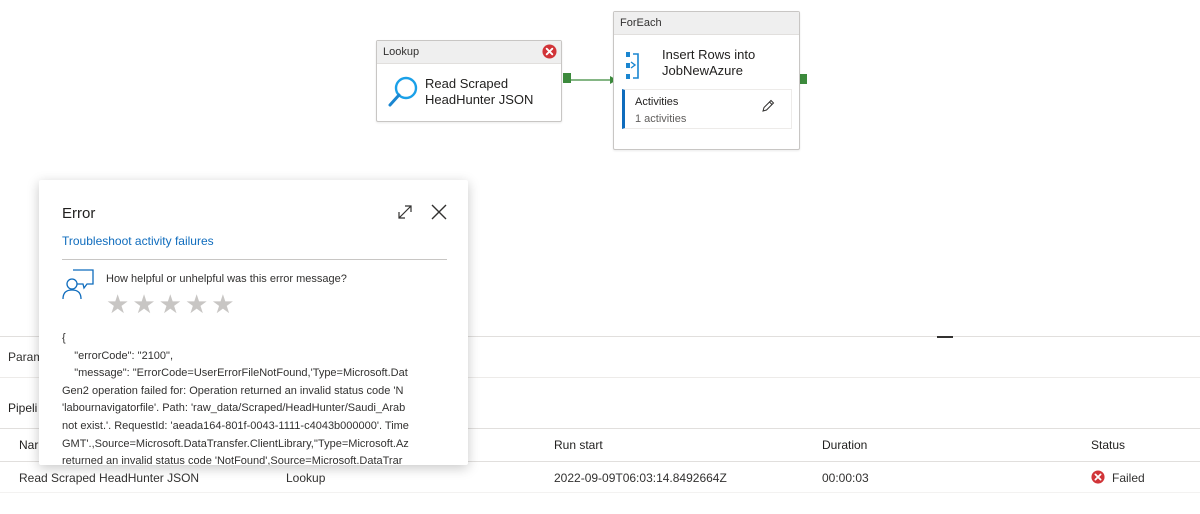 This screenshot has height=514, width=1200. I want to click on close-icon, so click(439, 212).